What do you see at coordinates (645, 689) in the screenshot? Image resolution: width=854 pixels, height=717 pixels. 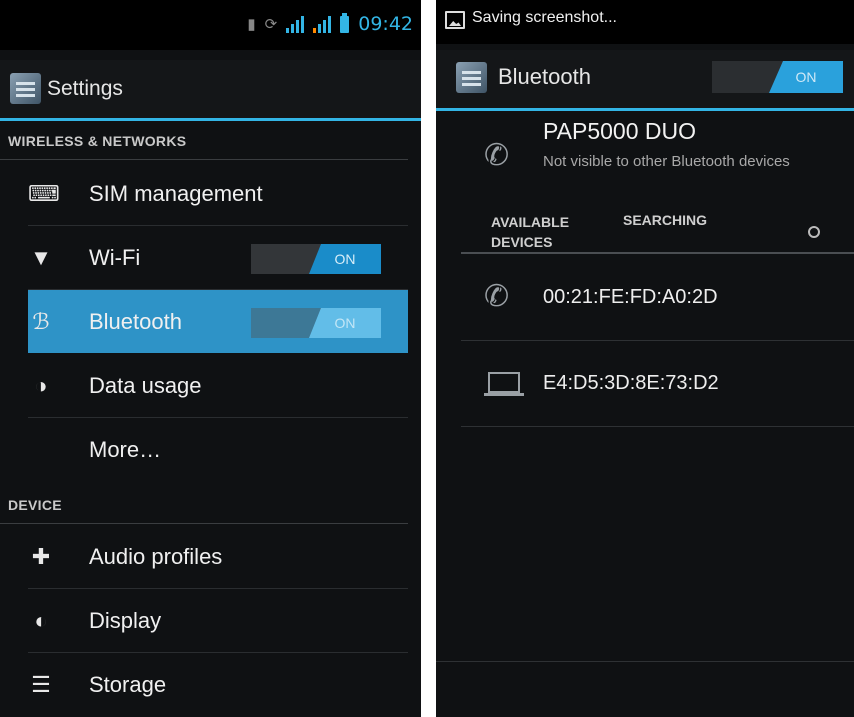 I see `bottom-action-bar` at bounding box center [645, 689].